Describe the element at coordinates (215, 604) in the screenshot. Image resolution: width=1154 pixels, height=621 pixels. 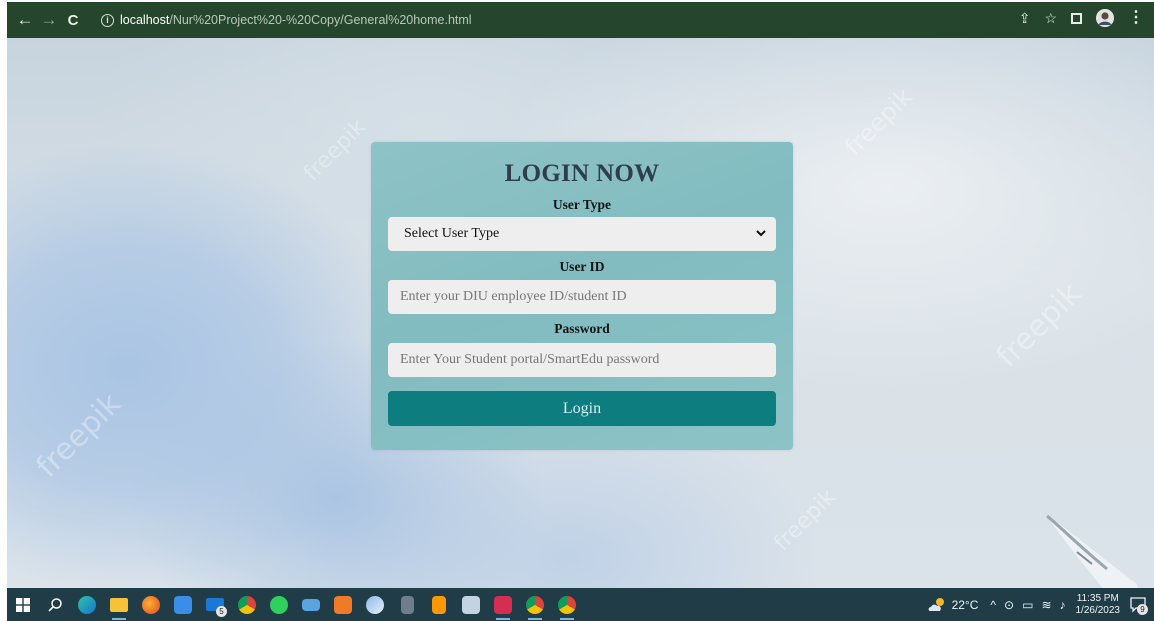
I see `taskbar-mail: 5` at that location.